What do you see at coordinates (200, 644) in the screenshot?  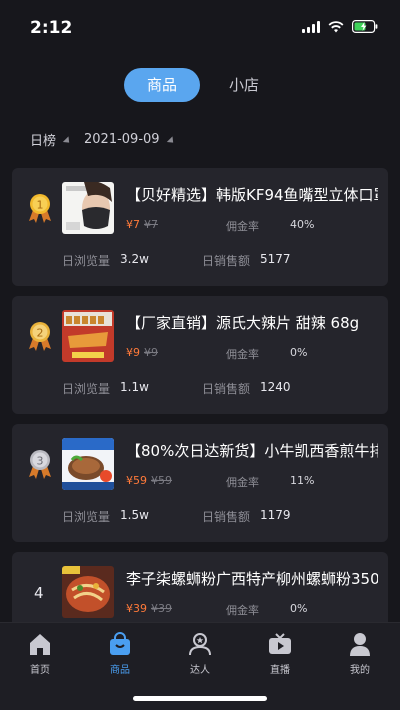 I see `talent-star-icon` at bounding box center [200, 644].